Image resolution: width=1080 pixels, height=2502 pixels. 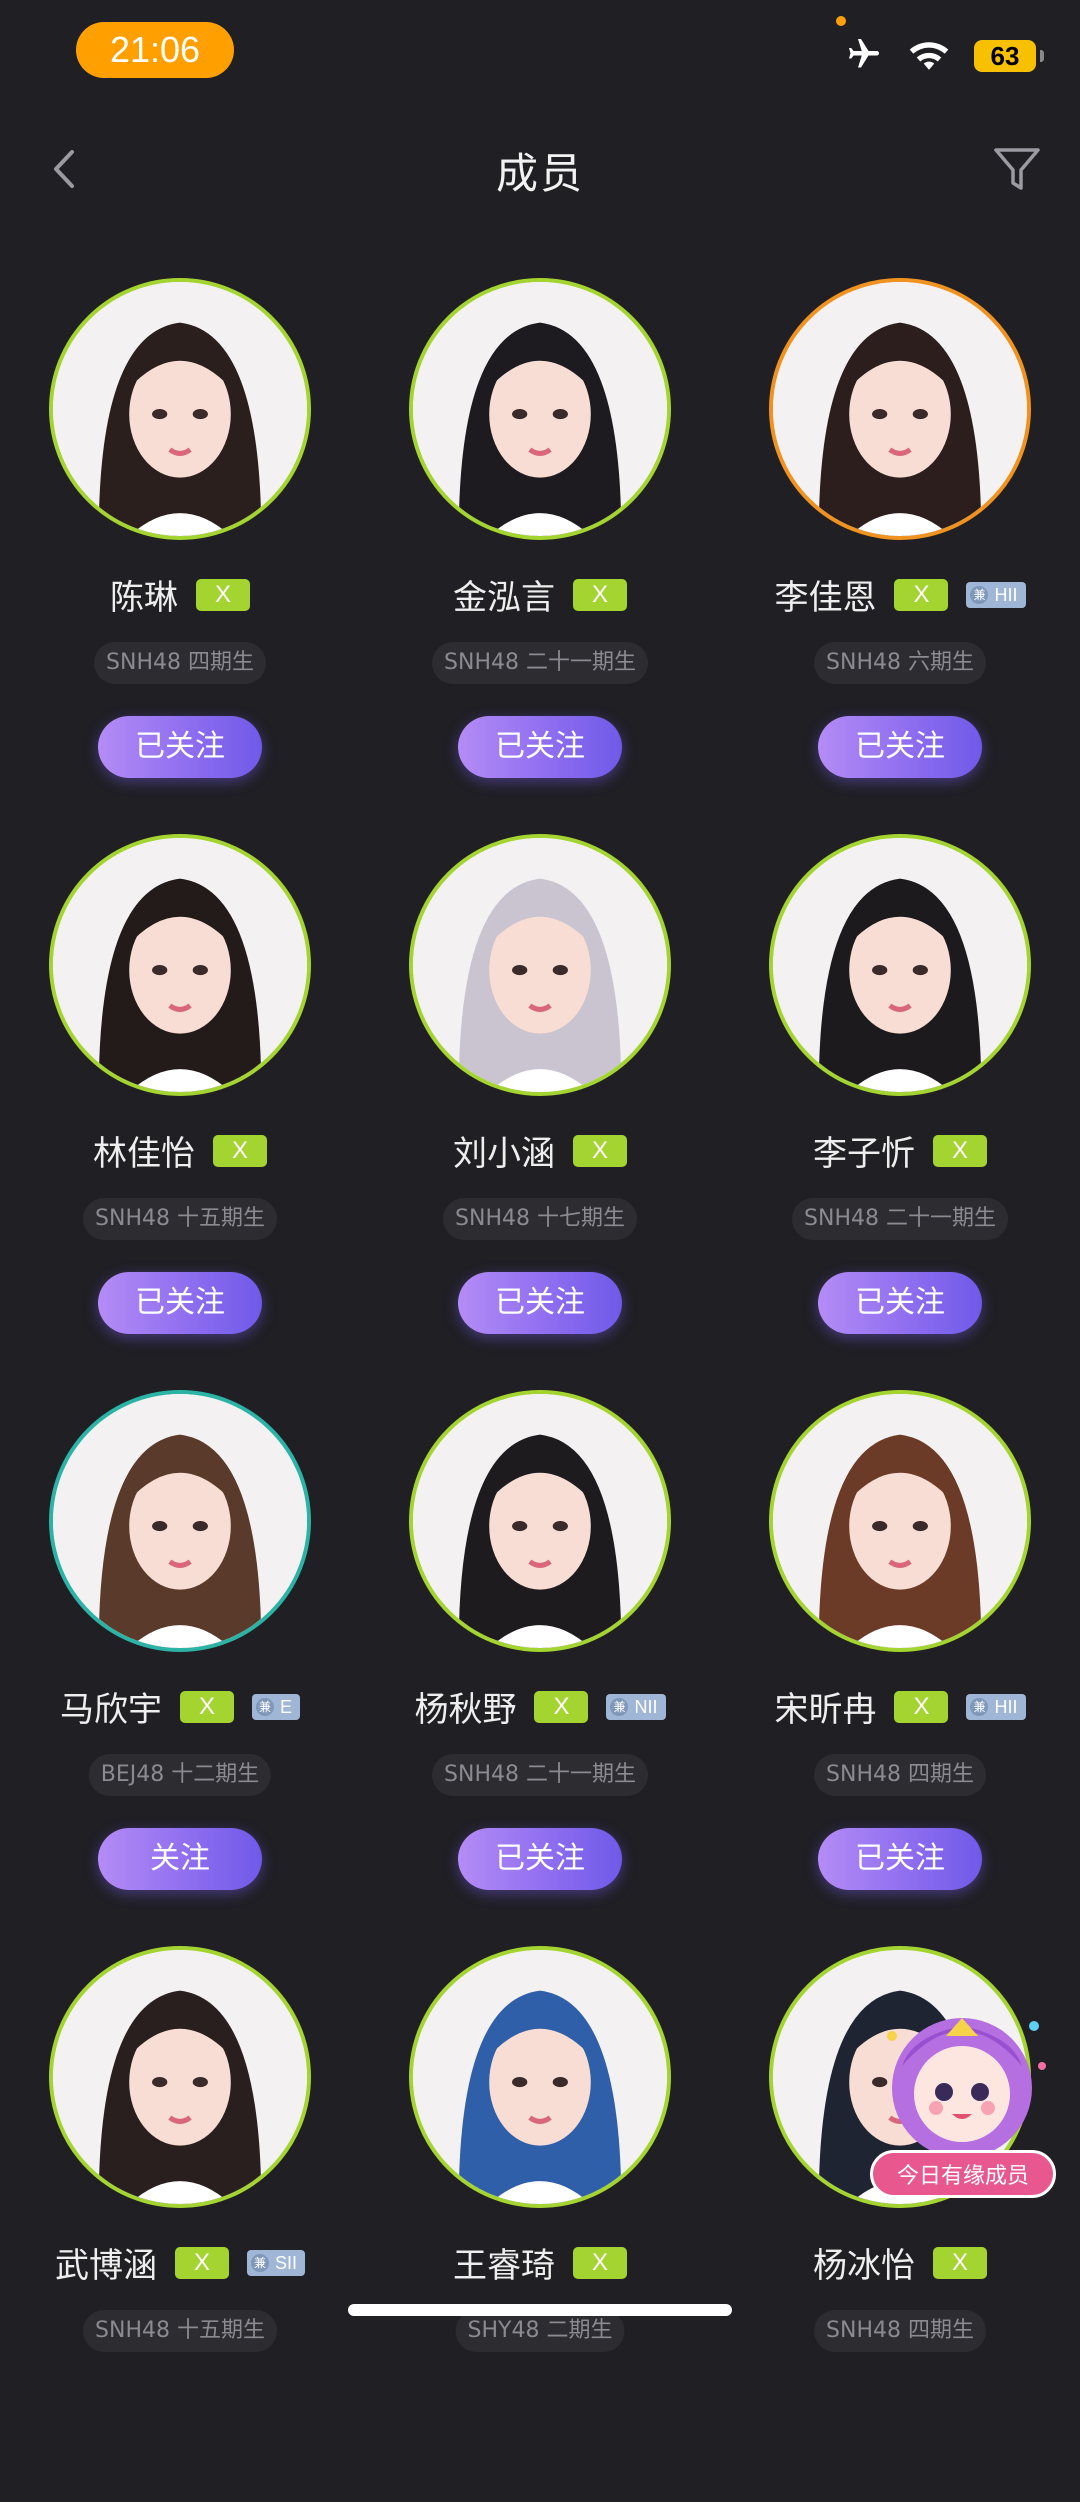 I want to click on follow-button: 关注, so click(x=180, y=1859).